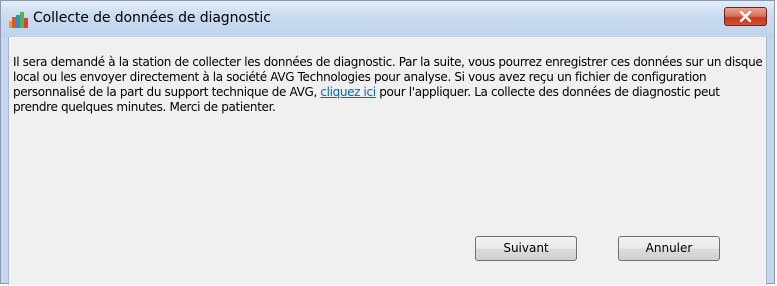 This screenshot has width=777, height=286. Describe the element at coordinates (669, 248) in the screenshot. I see `cancel-button: Annuler` at that location.